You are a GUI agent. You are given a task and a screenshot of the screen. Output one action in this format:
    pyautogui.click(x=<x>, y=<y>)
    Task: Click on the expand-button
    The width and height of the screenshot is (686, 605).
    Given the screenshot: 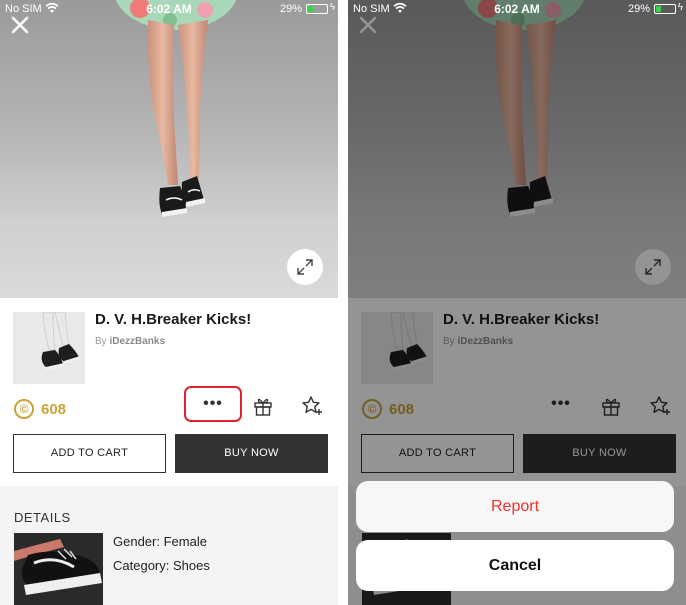 What is the action you would take?
    pyautogui.click(x=305, y=267)
    